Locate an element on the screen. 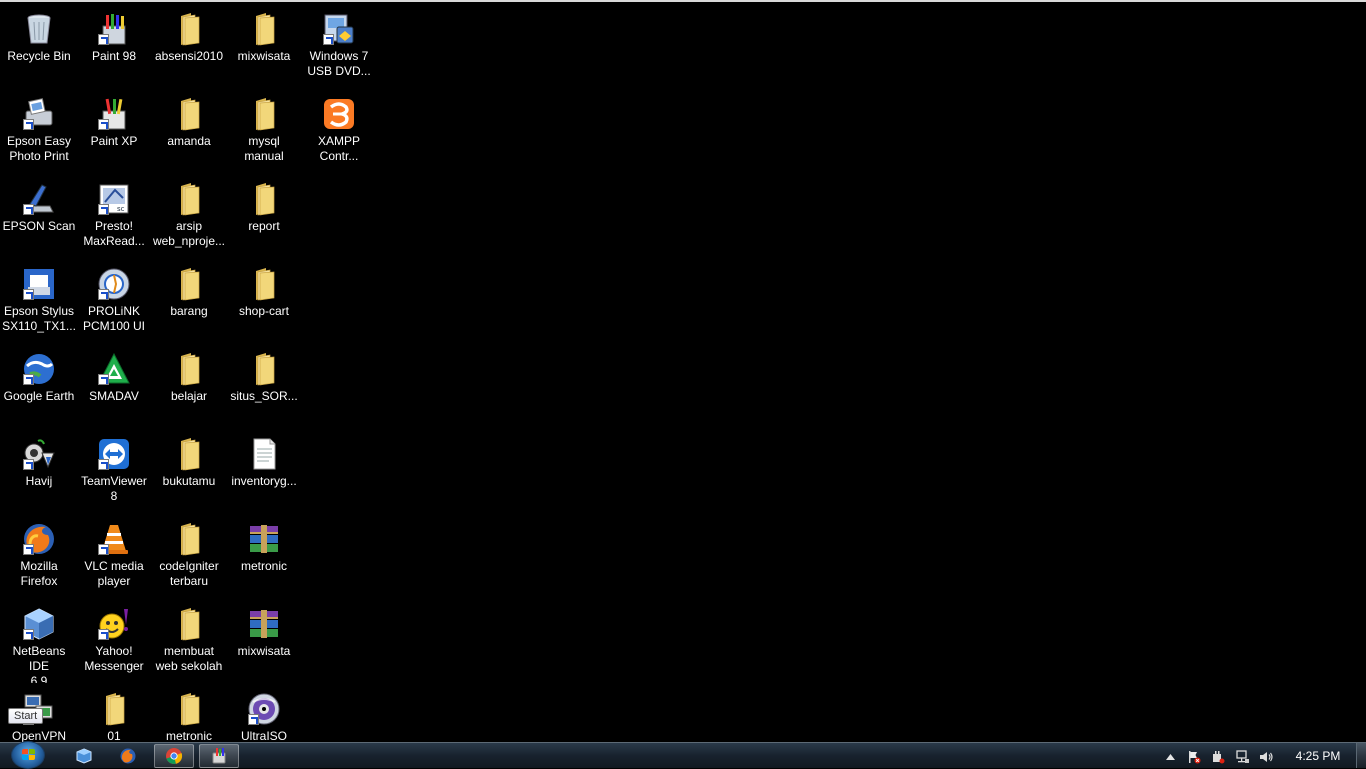 This screenshot has width=1366, height=769. smadav-icon is located at coordinates (114, 369).